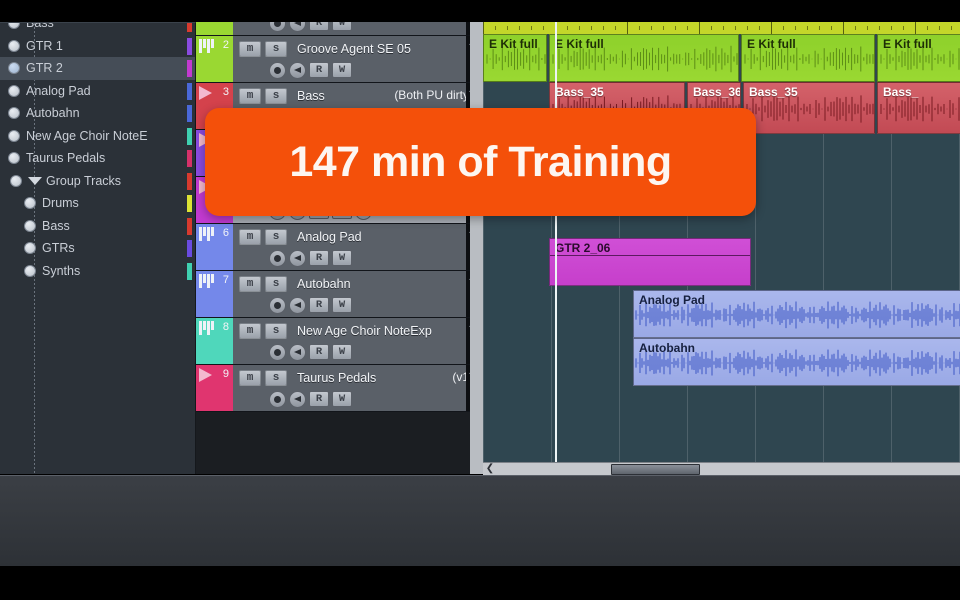 This screenshot has width=960, height=600. What do you see at coordinates (97, 203) in the screenshot?
I see `sidebar-item-drums: Drums` at bounding box center [97, 203].